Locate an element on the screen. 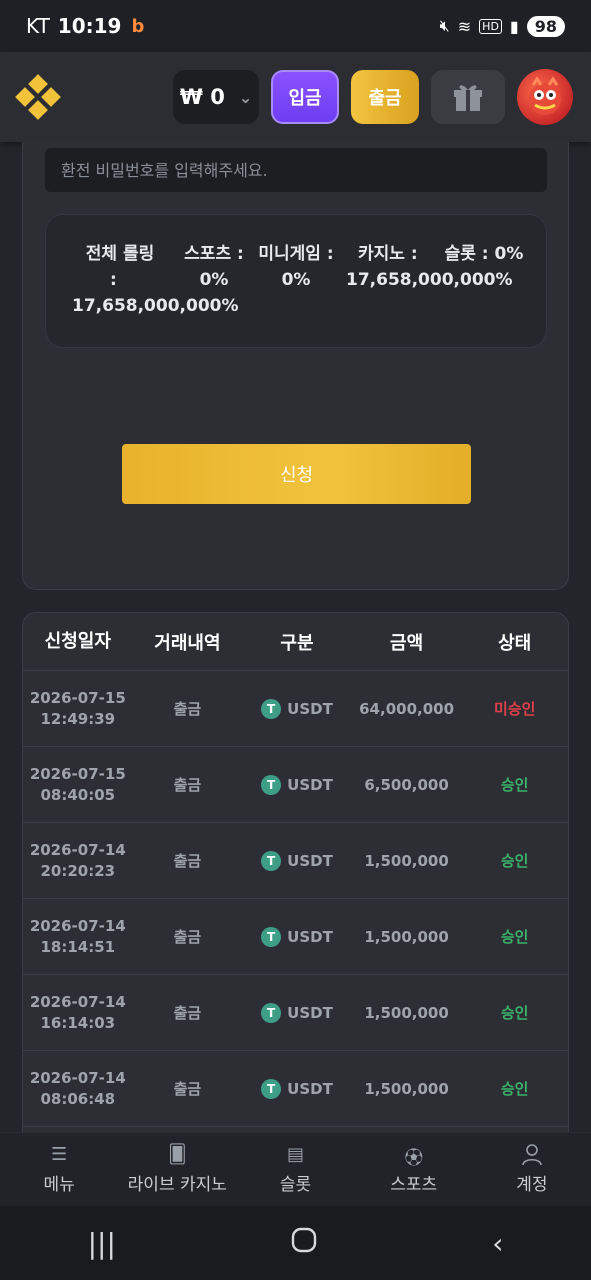 This screenshot has width=591, height=1280. row-datetime: 2026-07-15 08:40:05 is located at coordinates (78, 785).